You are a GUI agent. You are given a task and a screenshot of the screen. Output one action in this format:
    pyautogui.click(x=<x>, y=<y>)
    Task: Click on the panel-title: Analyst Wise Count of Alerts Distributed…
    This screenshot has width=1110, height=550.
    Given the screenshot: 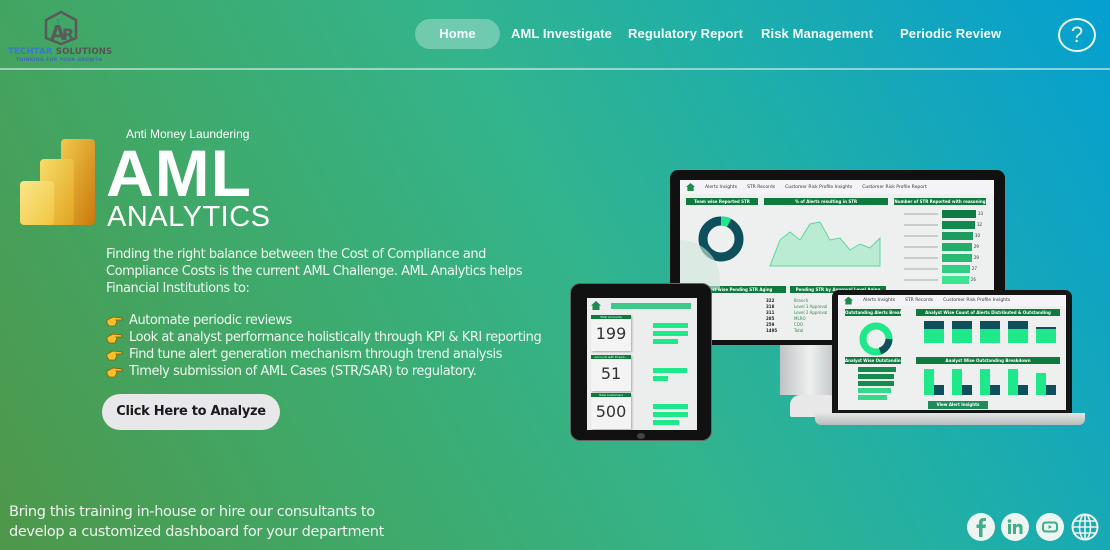 What is the action you would take?
    pyautogui.click(x=988, y=312)
    